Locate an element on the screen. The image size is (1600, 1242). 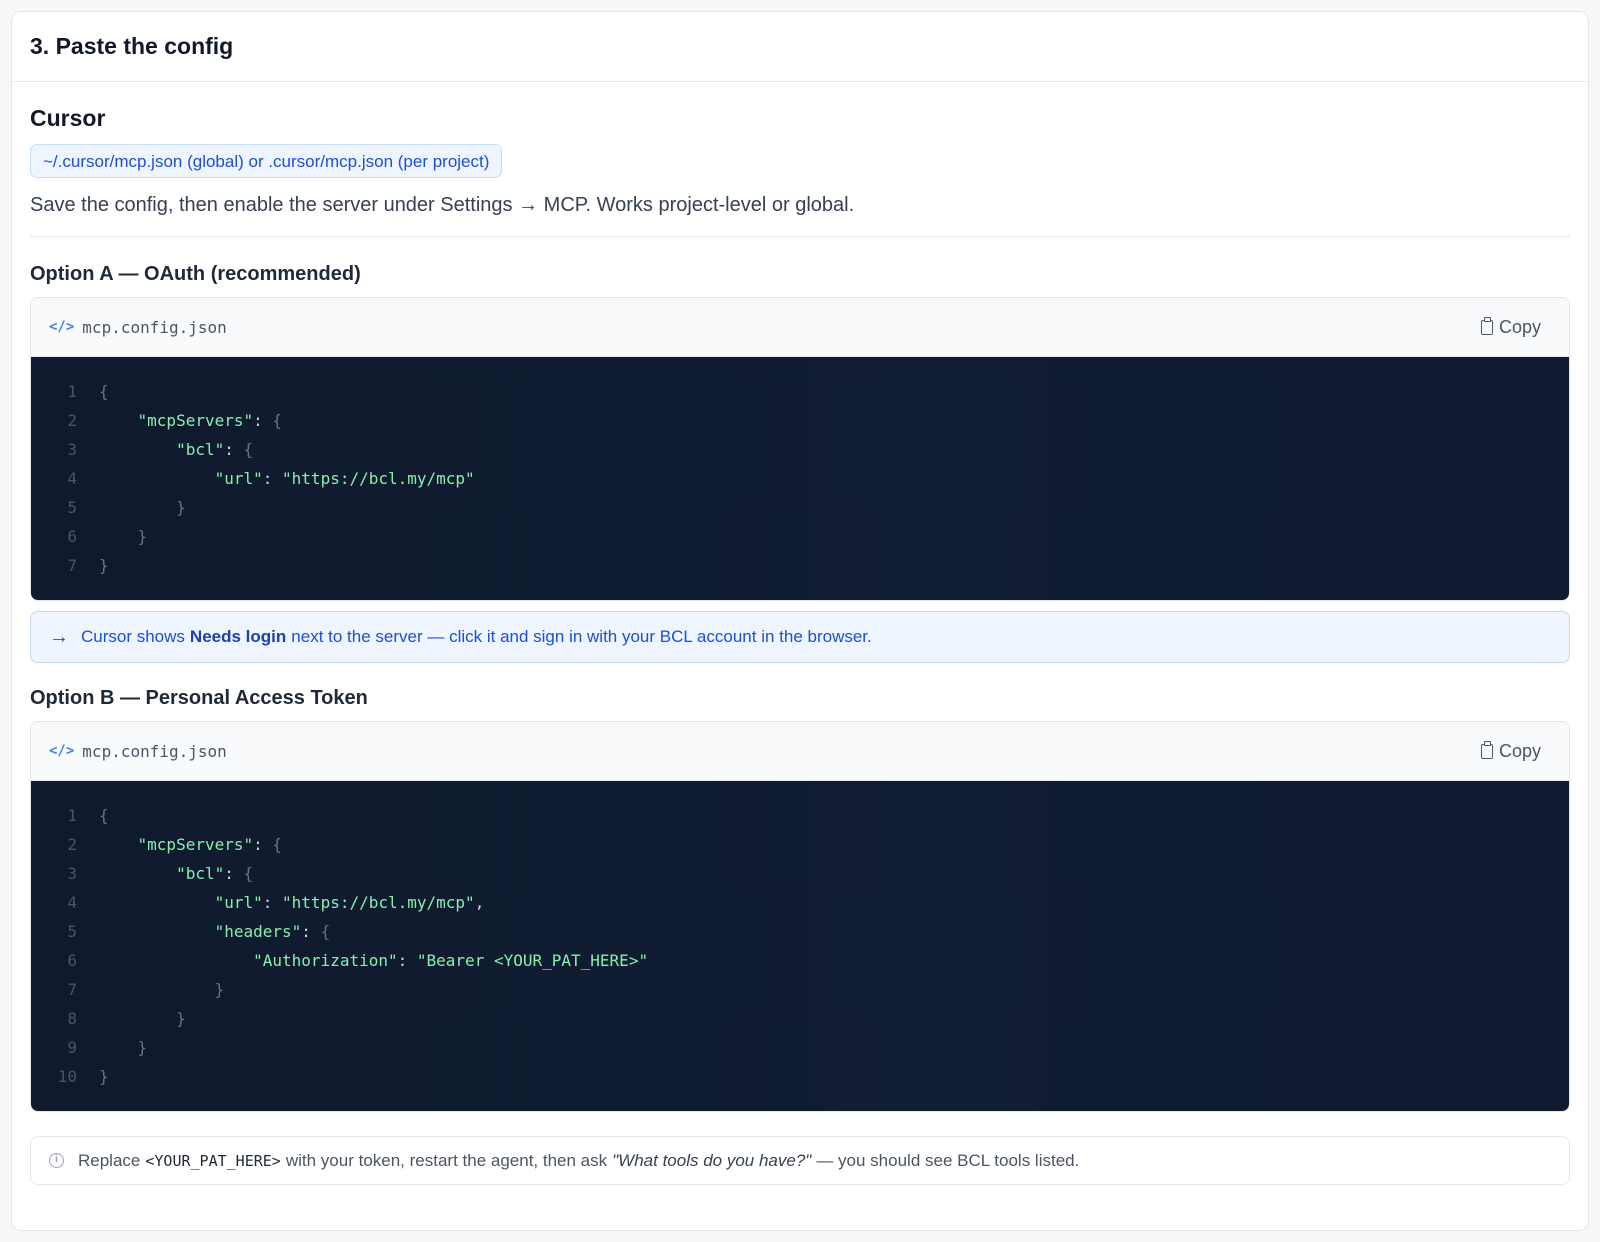
code-line: 9 } is located at coordinates (800, 1047).